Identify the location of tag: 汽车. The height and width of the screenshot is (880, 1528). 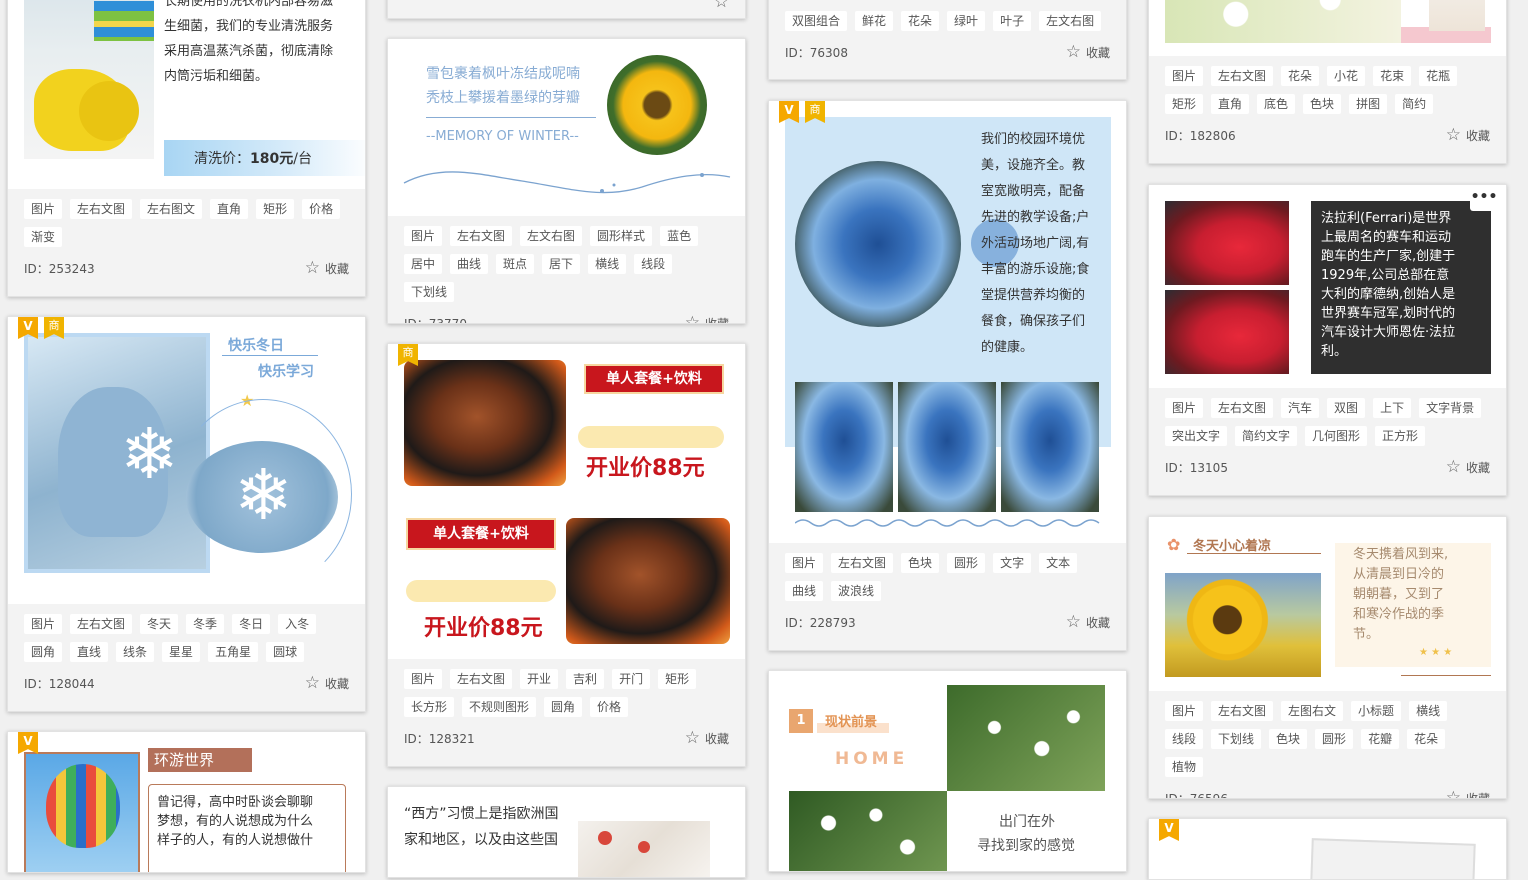
(1300, 408).